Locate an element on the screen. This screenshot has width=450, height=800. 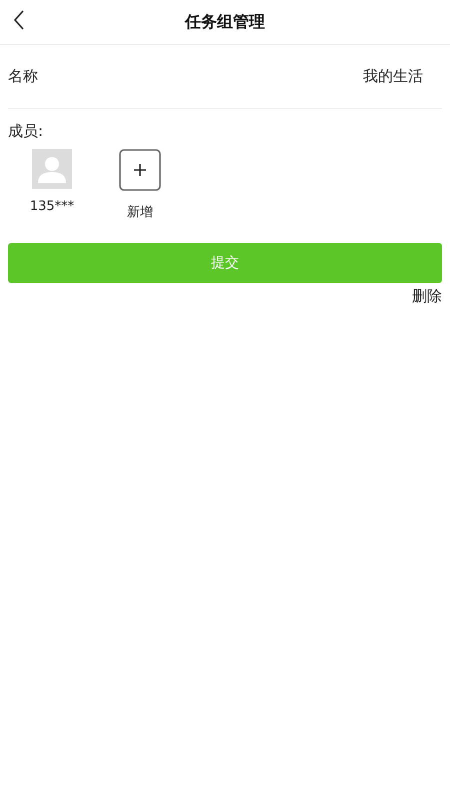
avatar-icon is located at coordinates (52, 169).